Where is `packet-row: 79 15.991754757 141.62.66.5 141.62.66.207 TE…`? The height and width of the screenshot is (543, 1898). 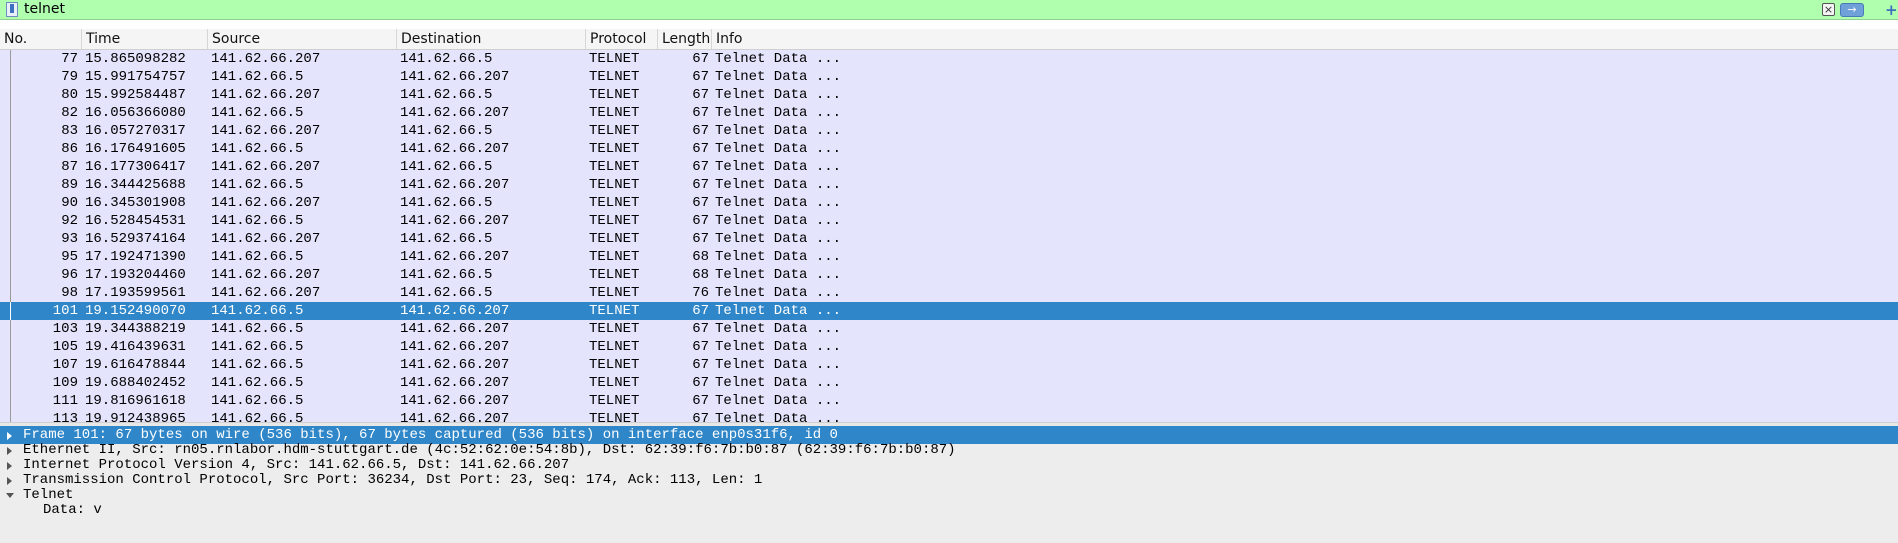 packet-row: 79 15.991754757 141.62.66.5 141.62.66.207 TE… is located at coordinates (949, 77).